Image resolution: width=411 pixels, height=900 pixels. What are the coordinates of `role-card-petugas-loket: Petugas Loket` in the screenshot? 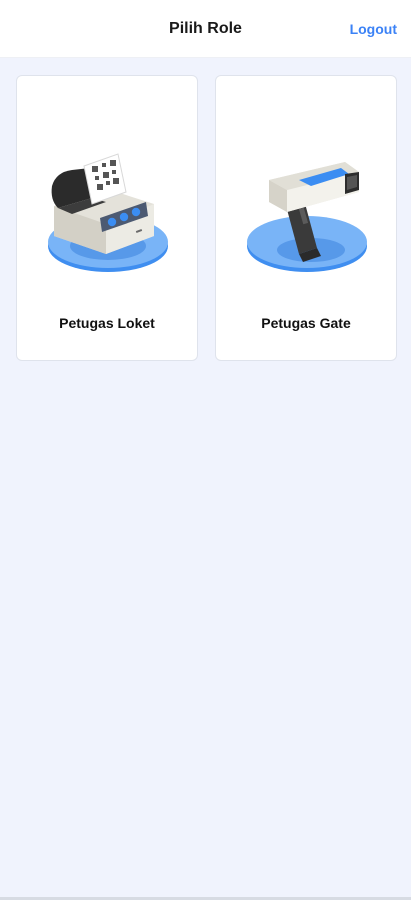 It's located at (107, 218).